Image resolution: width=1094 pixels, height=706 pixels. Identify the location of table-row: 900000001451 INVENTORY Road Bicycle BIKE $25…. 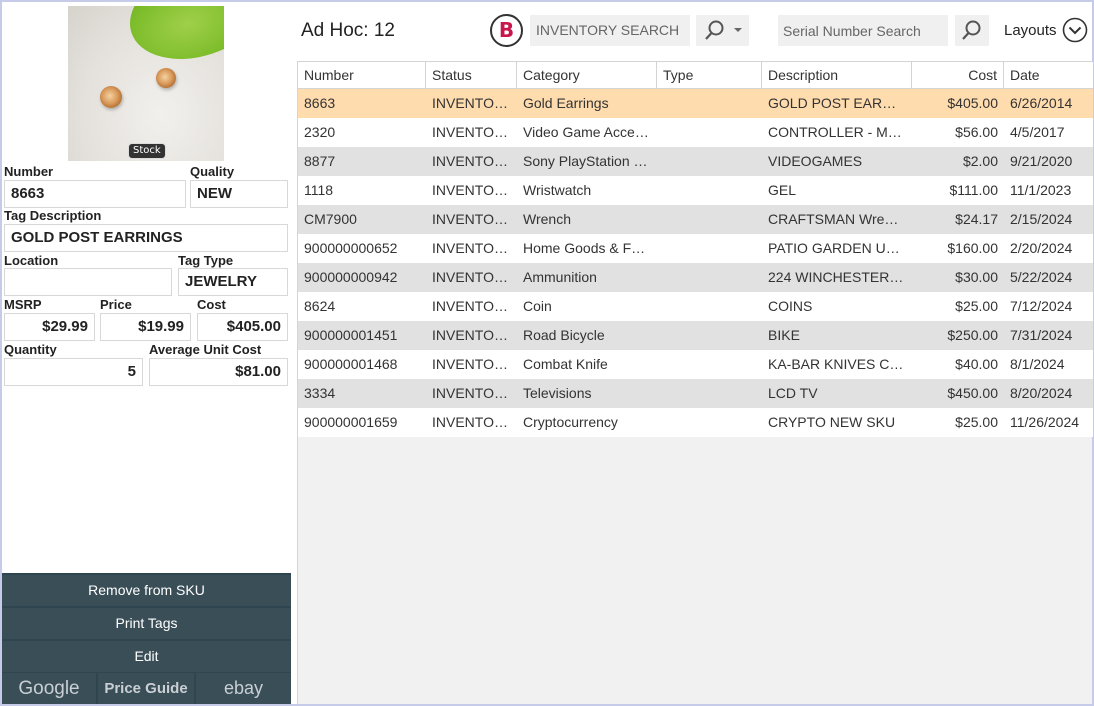
(695, 335).